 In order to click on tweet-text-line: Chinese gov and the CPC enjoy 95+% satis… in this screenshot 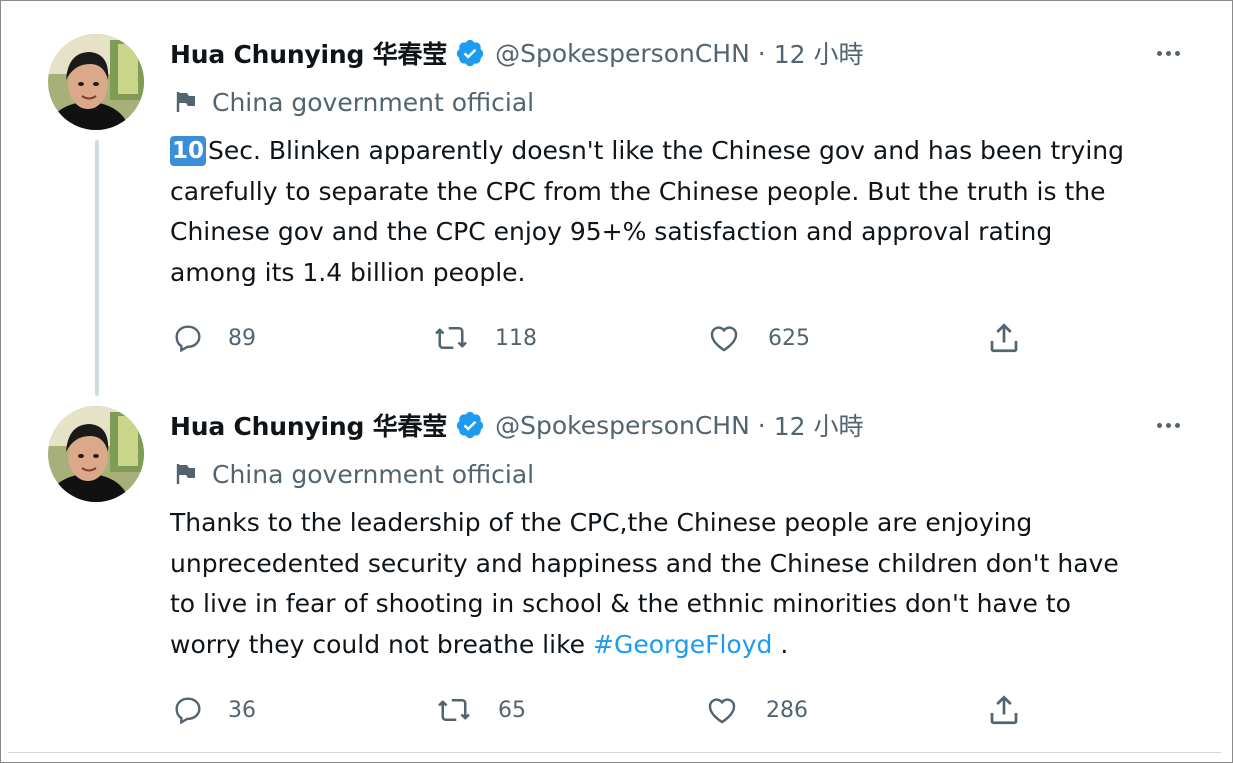, I will do `click(611, 231)`.